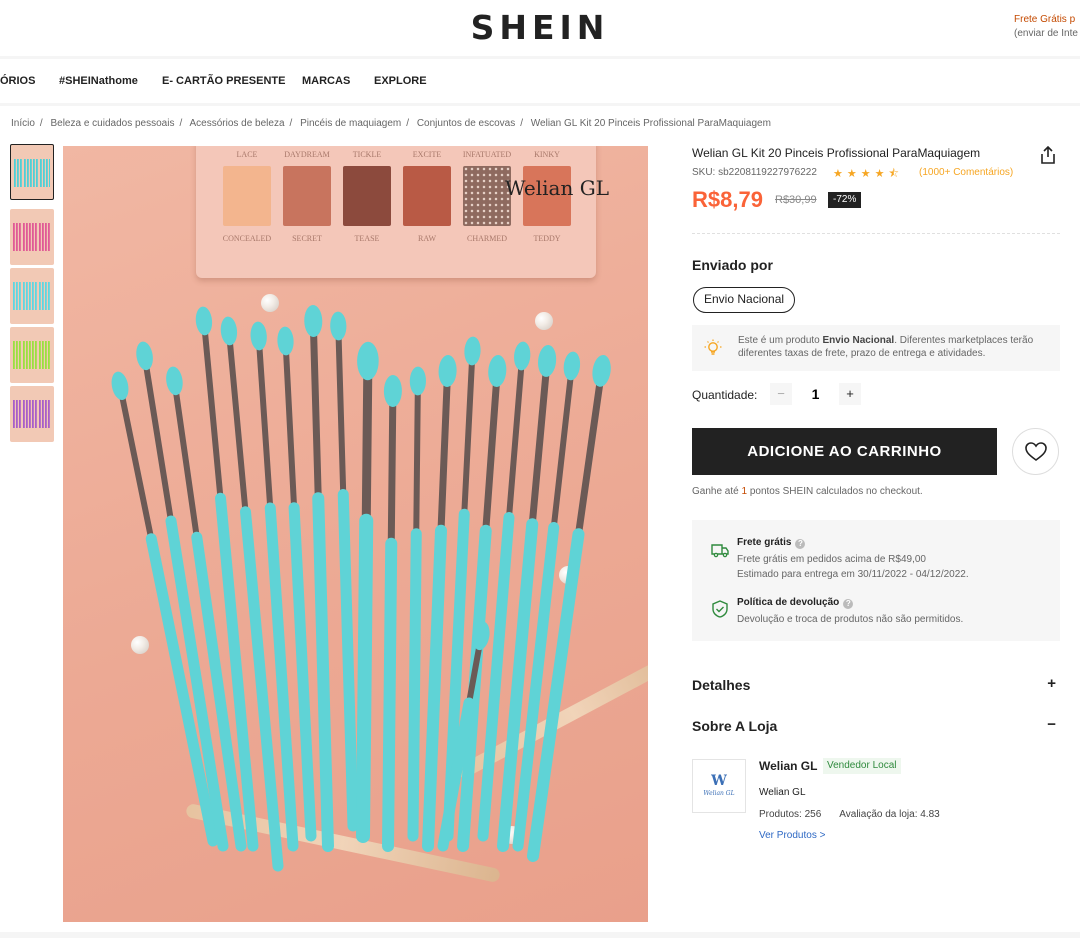  I want to click on wishlist-button, so click(1035, 451).